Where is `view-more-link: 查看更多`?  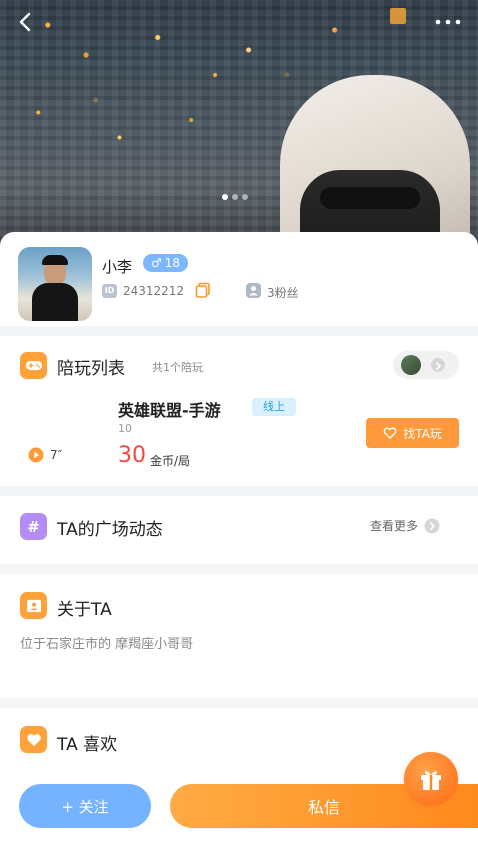
view-more-link: 查看更多 is located at coordinates (405, 525).